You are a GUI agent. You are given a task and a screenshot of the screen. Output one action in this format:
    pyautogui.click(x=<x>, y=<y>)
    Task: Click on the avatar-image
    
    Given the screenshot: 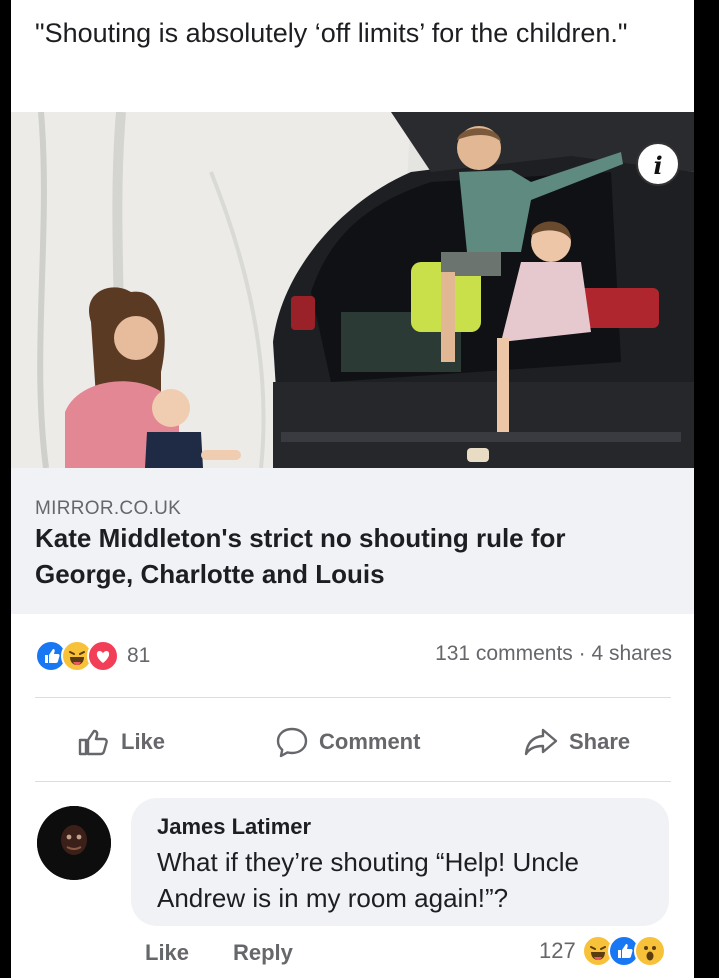 What is the action you would take?
    pyautogui.click(x=74, y=843)
    